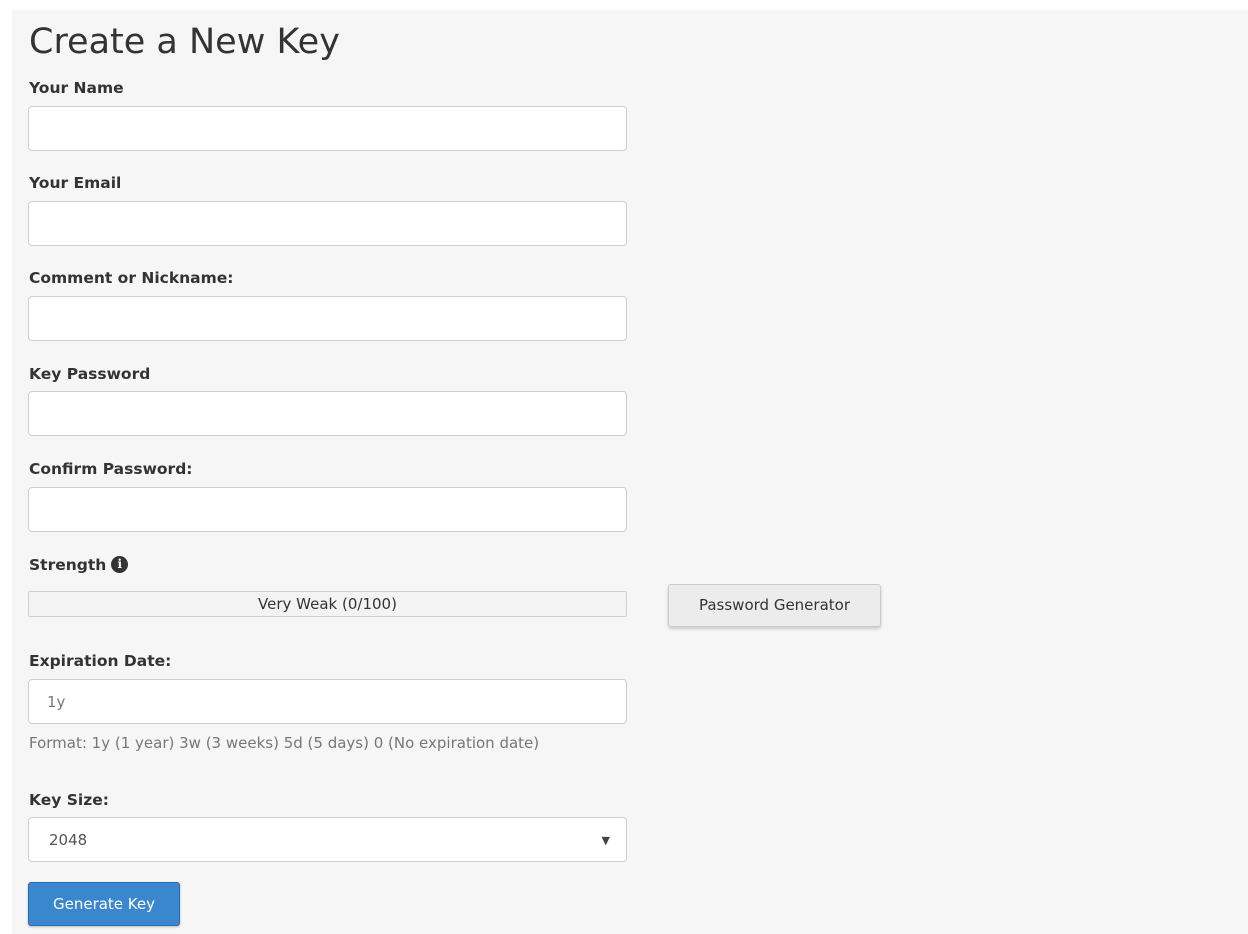 The image size is (1248, 934). I want to click on confirm-password-input, so click(327, 509).